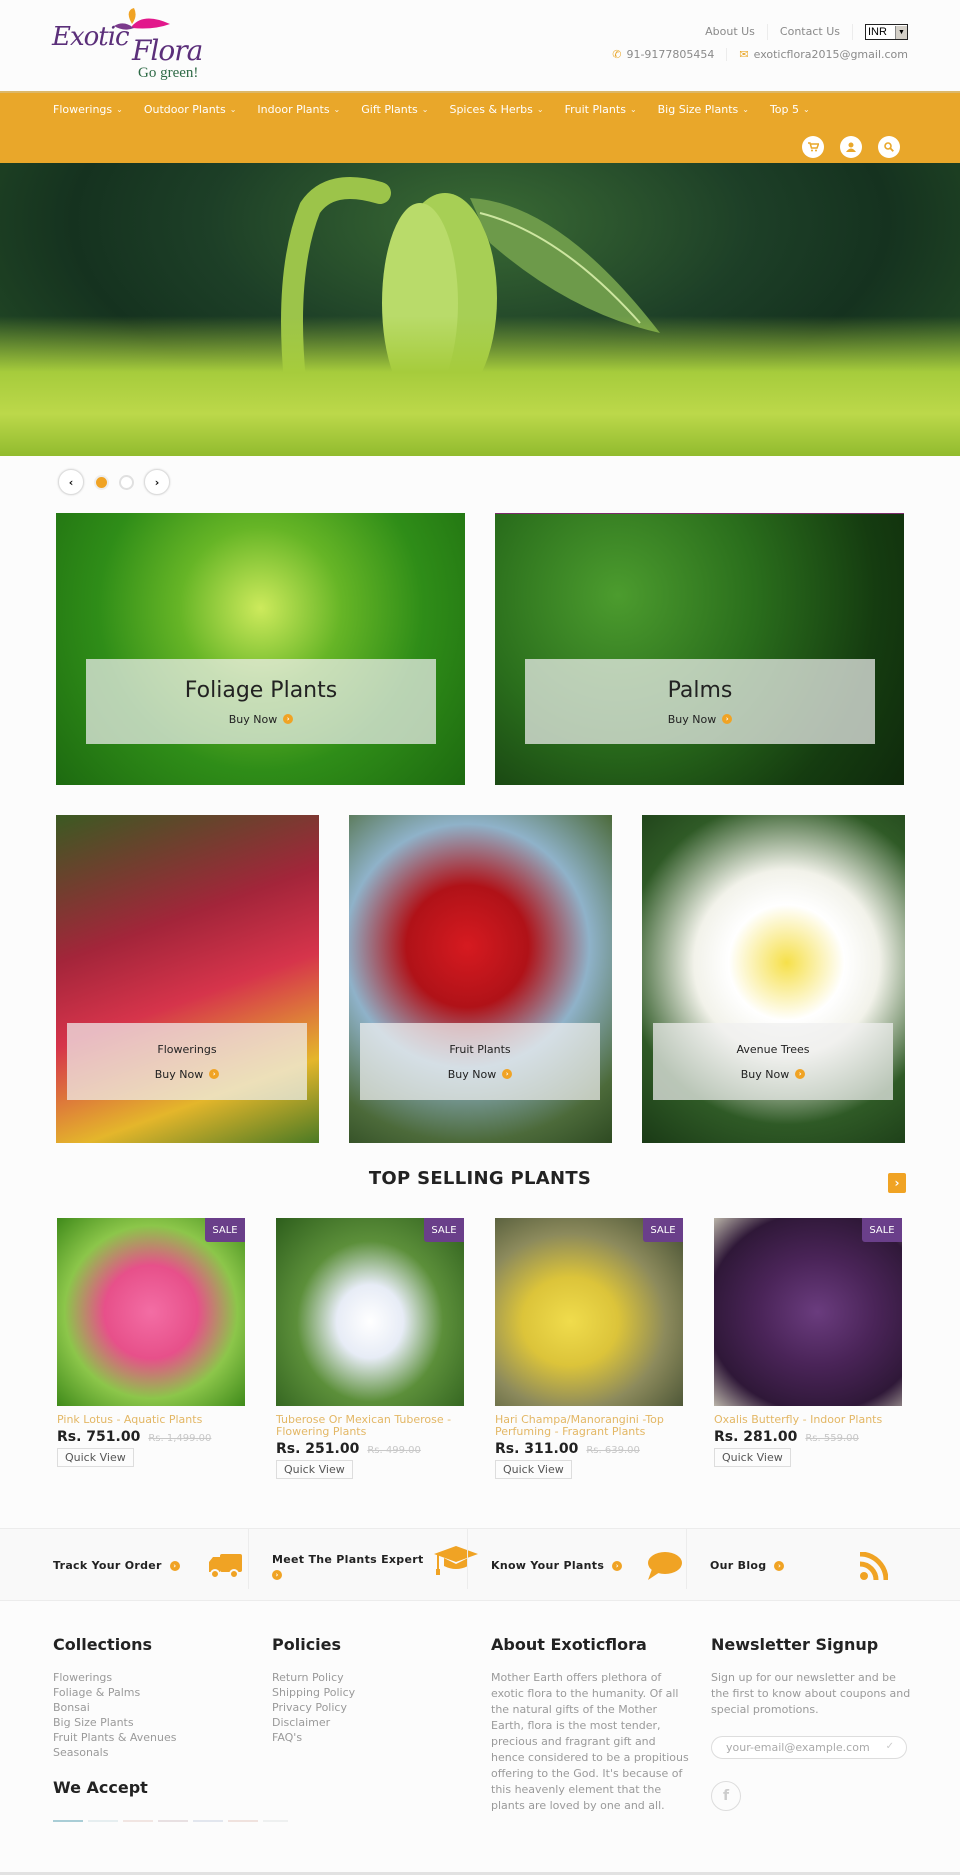 This screenshot has height=1875, width=960. Describe the element at coordinates (601, 109) in the screenshot. I see `nav-item-fruit-plants: Fruit Plants ⌄` at that location.